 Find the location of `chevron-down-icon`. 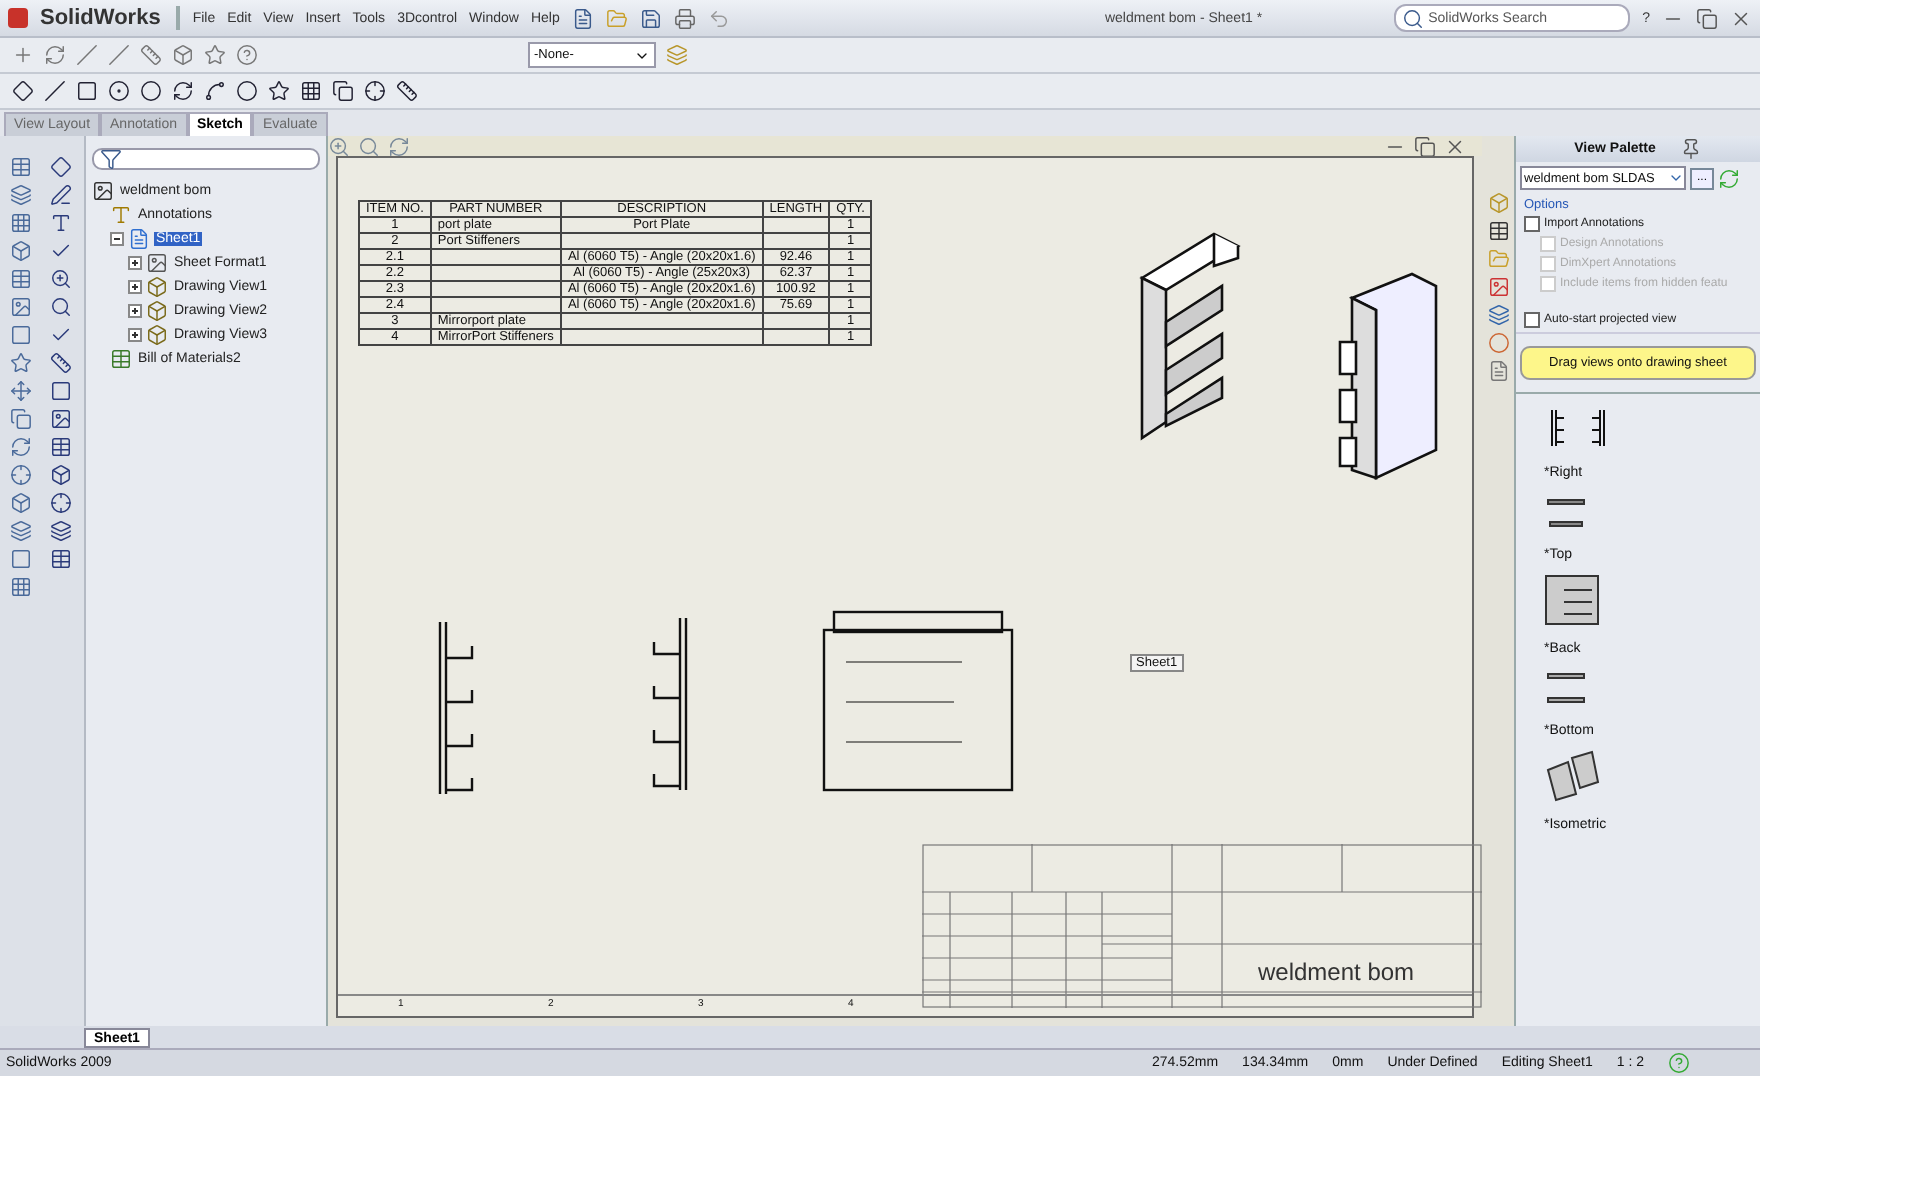

chevron-down-icon is located at coordinates (1676, 178).